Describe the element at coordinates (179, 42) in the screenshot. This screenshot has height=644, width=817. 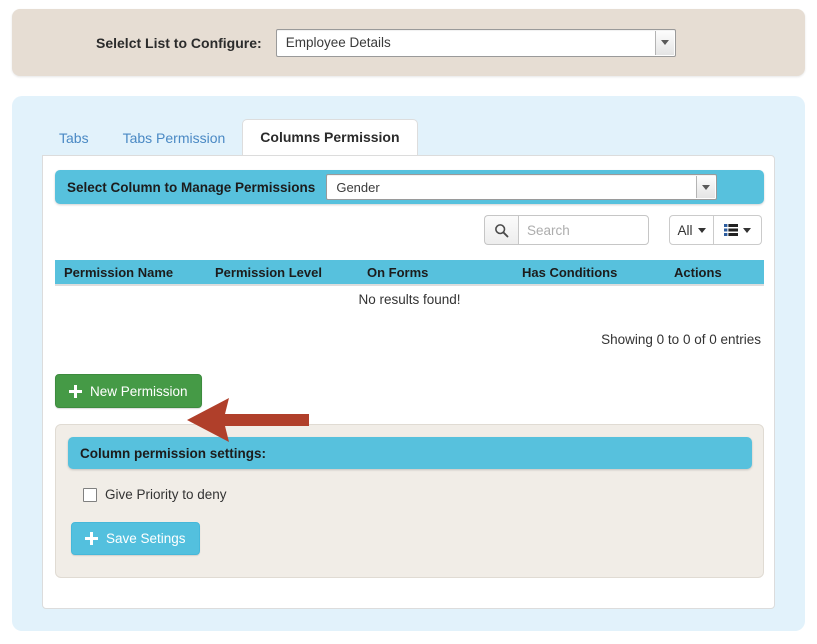
I see `select-list-label: Selelct List to Configure:` at that location.